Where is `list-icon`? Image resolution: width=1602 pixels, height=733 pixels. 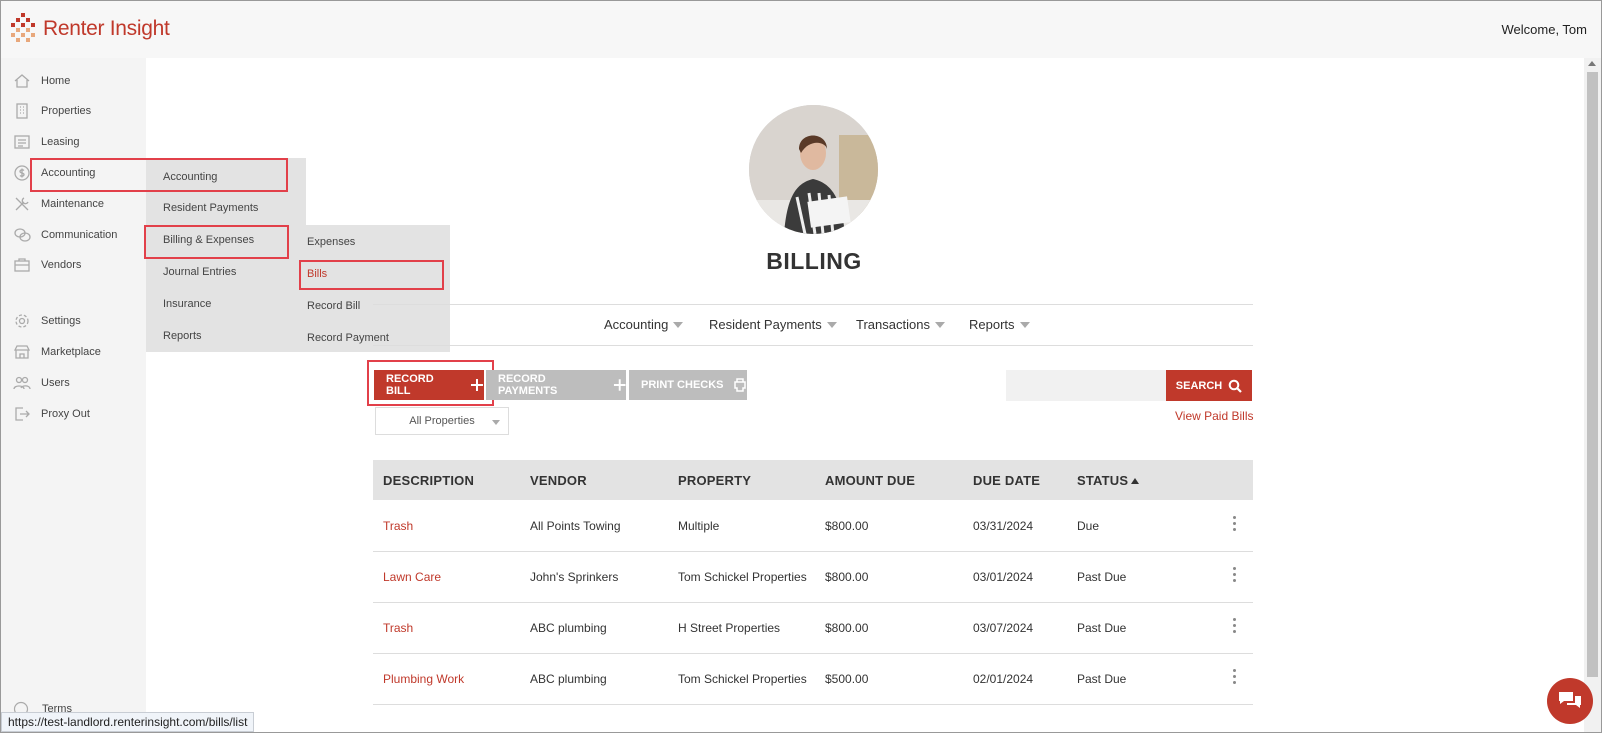
list-icon is located at coordinates (22, 142).